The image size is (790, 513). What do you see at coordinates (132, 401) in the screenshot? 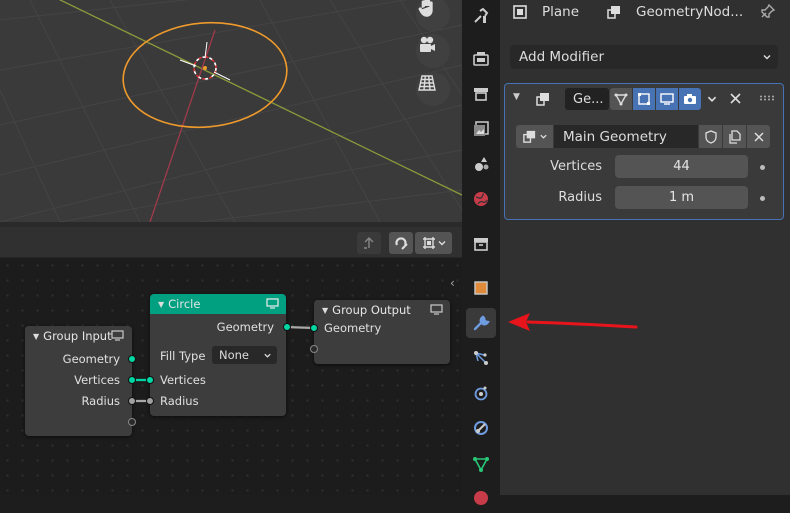
I see `group-input-radius-socket` at bounding box center [132, 401].